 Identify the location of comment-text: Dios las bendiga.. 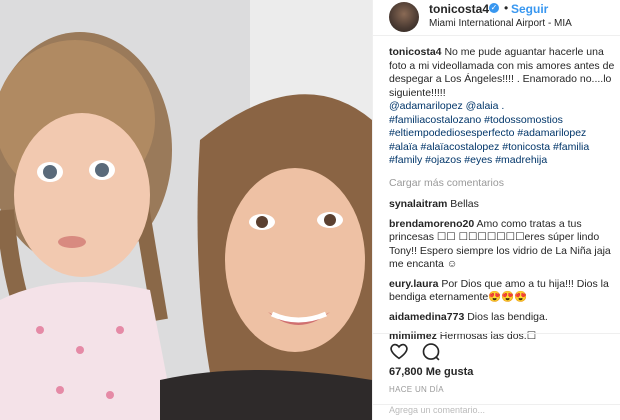
(507, 316).